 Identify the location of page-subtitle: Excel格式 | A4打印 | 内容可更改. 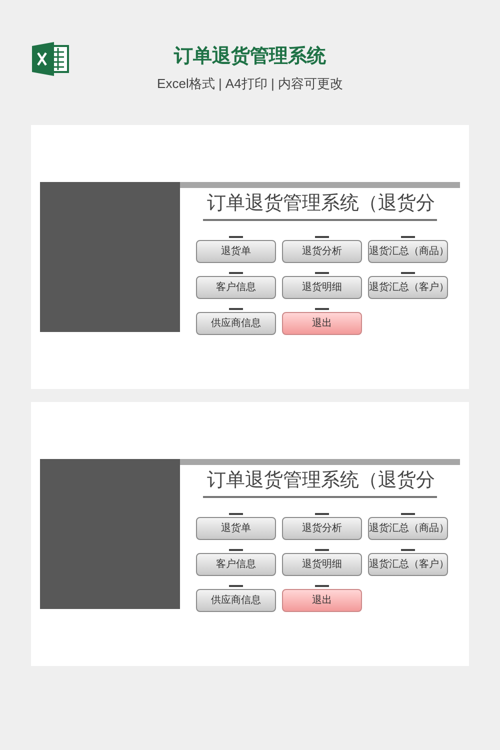
(250, 84).